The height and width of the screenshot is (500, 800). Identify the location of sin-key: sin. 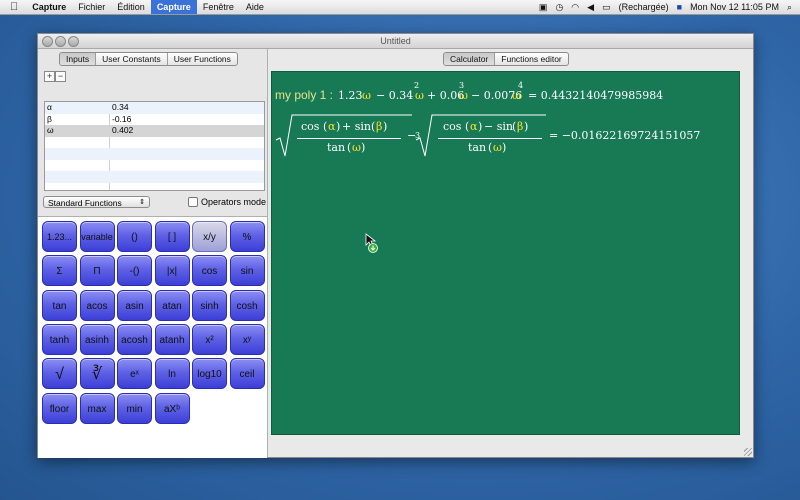
(247, 271).